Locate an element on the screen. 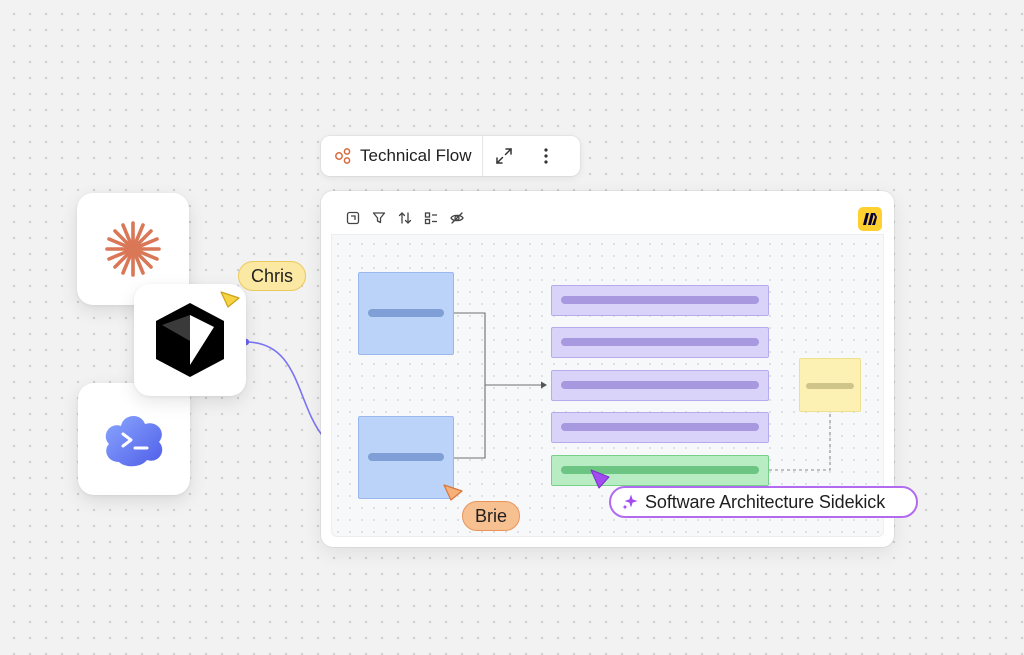 The image size is (1024, 655). flow-node-source-top is located at coordinates (406, 313).